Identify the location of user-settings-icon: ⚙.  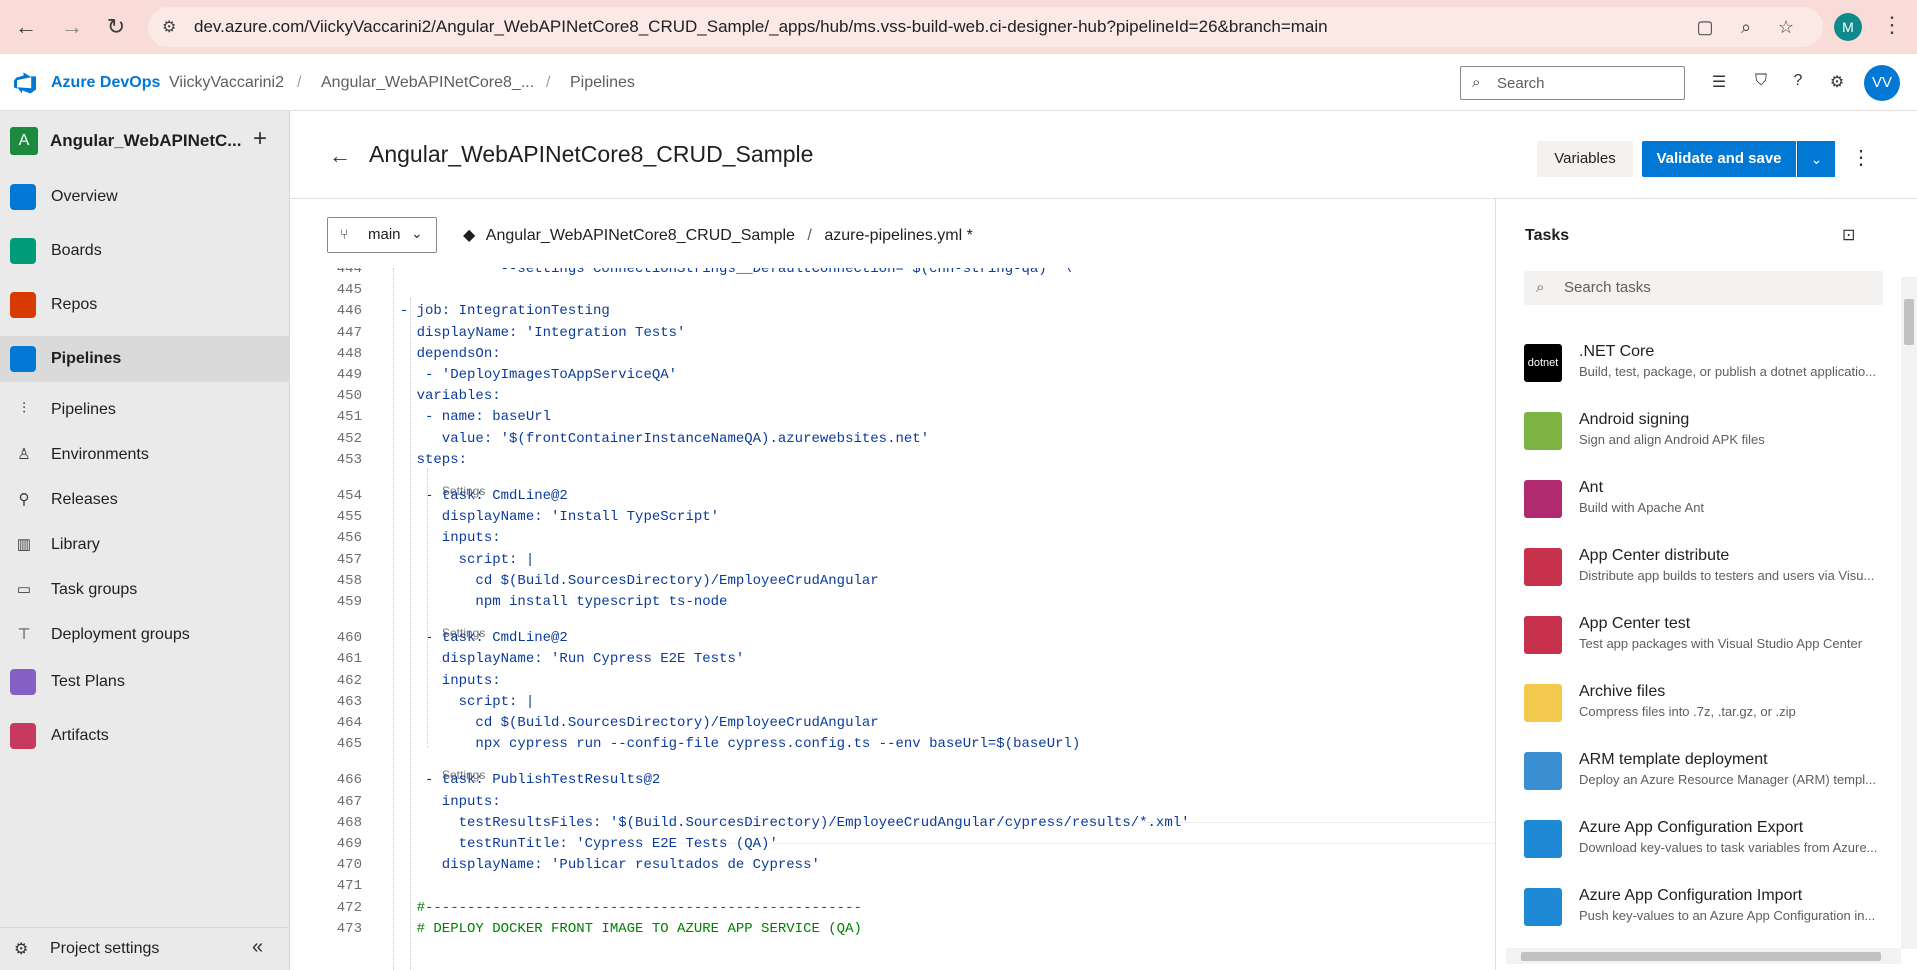
(1837, 83).